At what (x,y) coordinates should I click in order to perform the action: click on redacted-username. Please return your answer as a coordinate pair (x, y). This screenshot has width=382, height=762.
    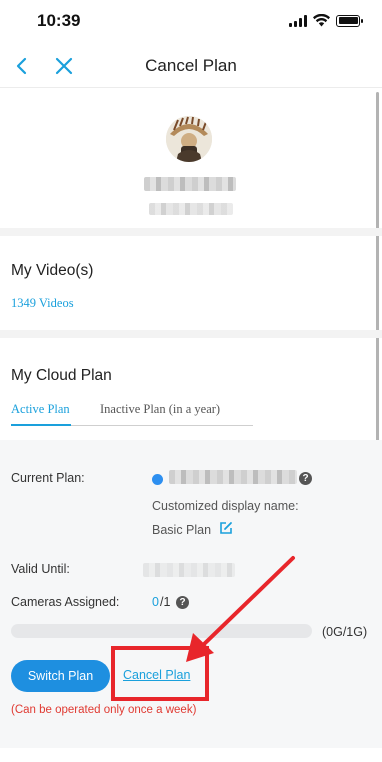
    Looking at the image, I should click on (190, 184).